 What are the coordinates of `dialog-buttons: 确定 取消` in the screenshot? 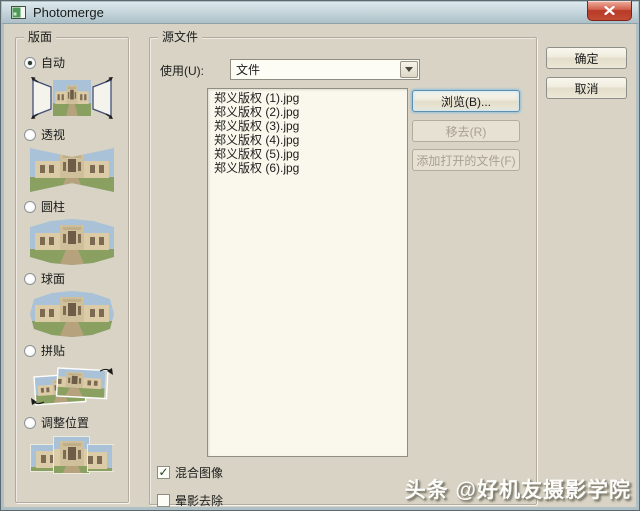 It's located at (586, 77).